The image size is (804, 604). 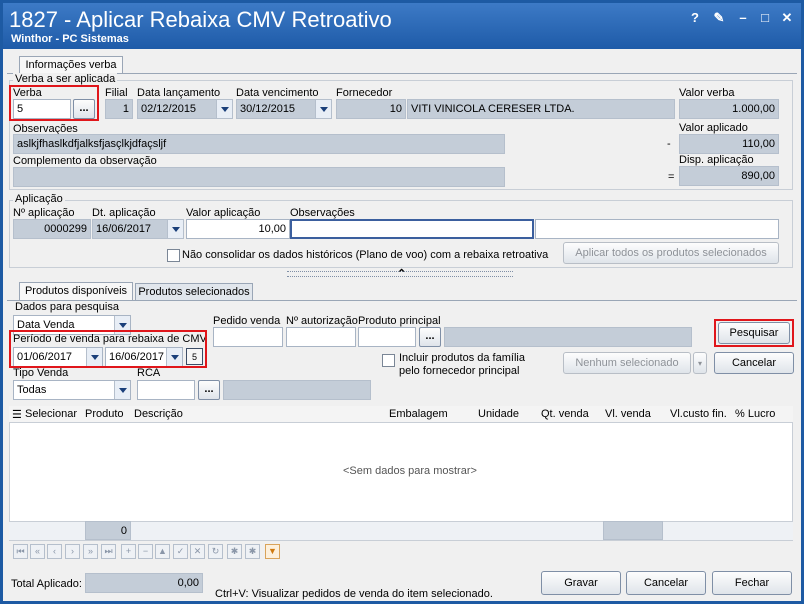 I want to click on chevron-down-icon: ▾, so click(x=700, y=363).